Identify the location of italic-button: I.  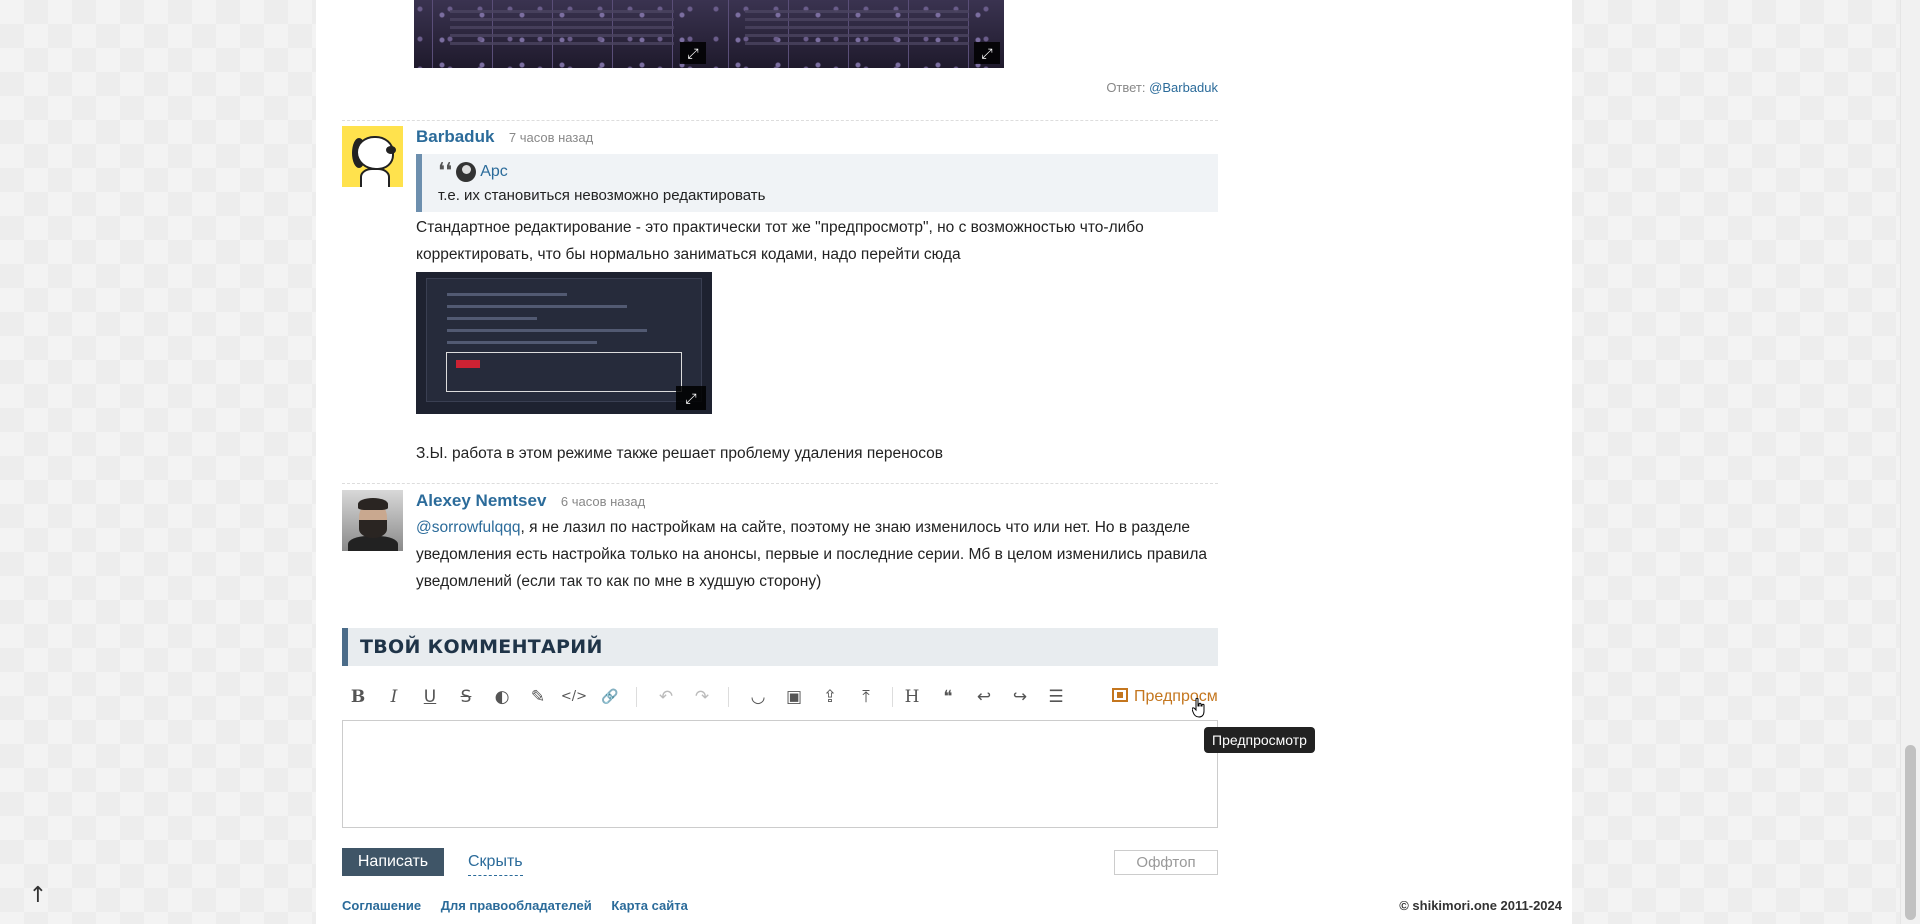
(394, 697).